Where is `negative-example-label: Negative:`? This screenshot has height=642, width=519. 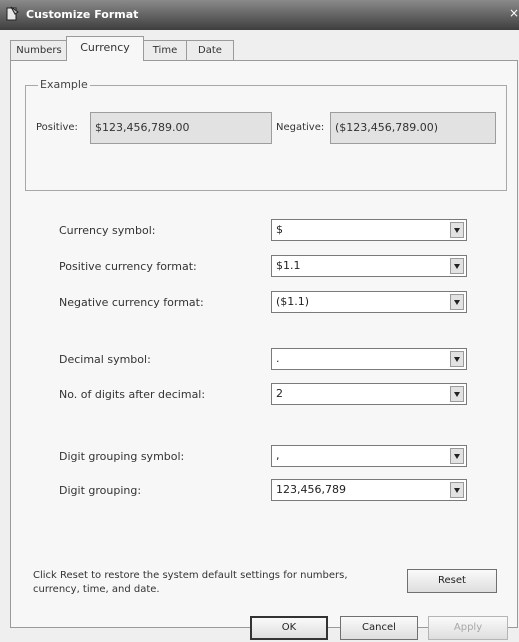
negative-example-label: Negative: is located at coordinates (300, 127).